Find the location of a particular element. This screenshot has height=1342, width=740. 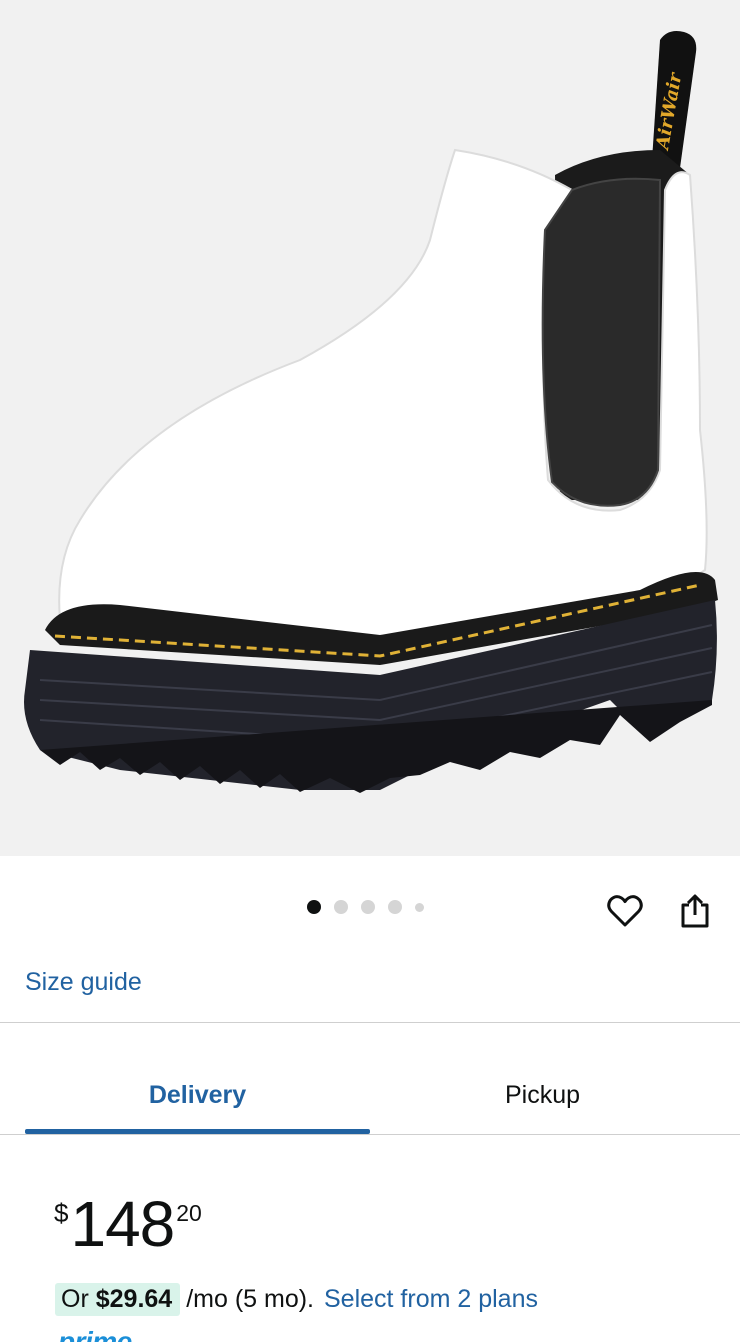

price: $ 148 20 is located at coordinates (128, 1224).